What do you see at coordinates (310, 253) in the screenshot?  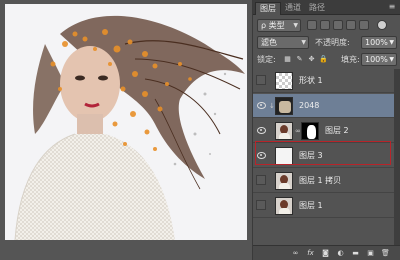 I see `fx-icon: fx` at bounding box center [310, 253].